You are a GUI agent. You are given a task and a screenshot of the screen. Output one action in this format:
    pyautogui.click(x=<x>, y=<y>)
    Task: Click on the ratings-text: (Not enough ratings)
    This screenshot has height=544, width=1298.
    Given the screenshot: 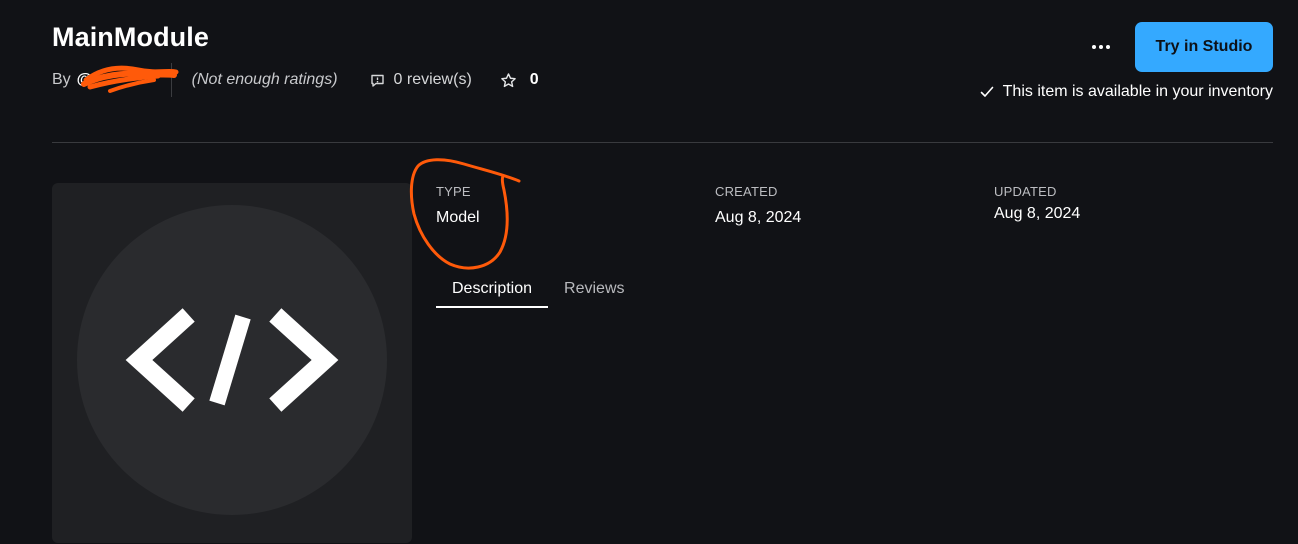 What is the action you would take?
    pyautogui.click(x=264, y=79)
    